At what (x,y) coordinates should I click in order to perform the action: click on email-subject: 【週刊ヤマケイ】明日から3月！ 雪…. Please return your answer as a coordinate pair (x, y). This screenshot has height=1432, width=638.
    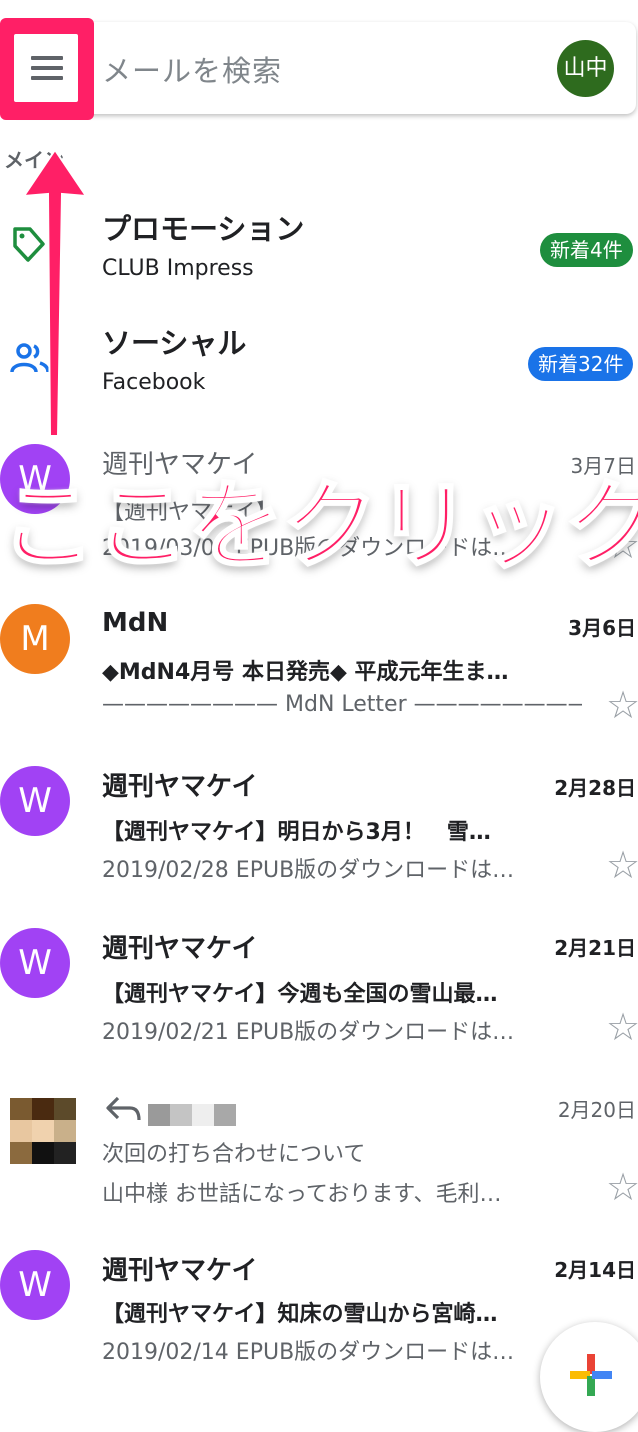
    Looking at the image, I should click on (296, 832).